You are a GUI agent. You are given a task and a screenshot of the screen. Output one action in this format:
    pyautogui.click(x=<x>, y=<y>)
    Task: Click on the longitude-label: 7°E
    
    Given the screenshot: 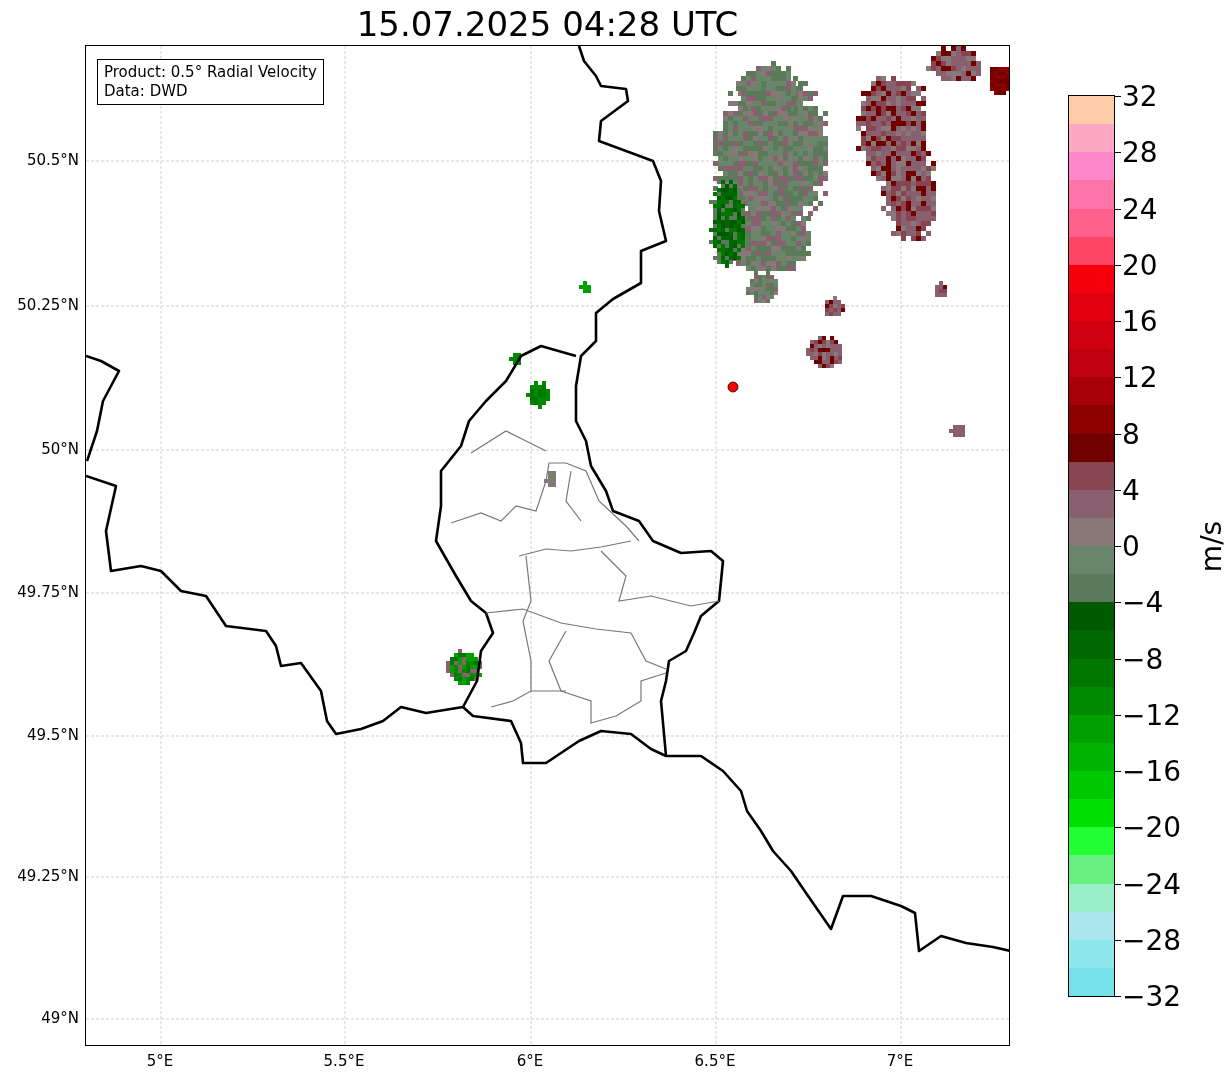 What is the action you would take?
    pyautogui.click(x=900, y=1061)
    